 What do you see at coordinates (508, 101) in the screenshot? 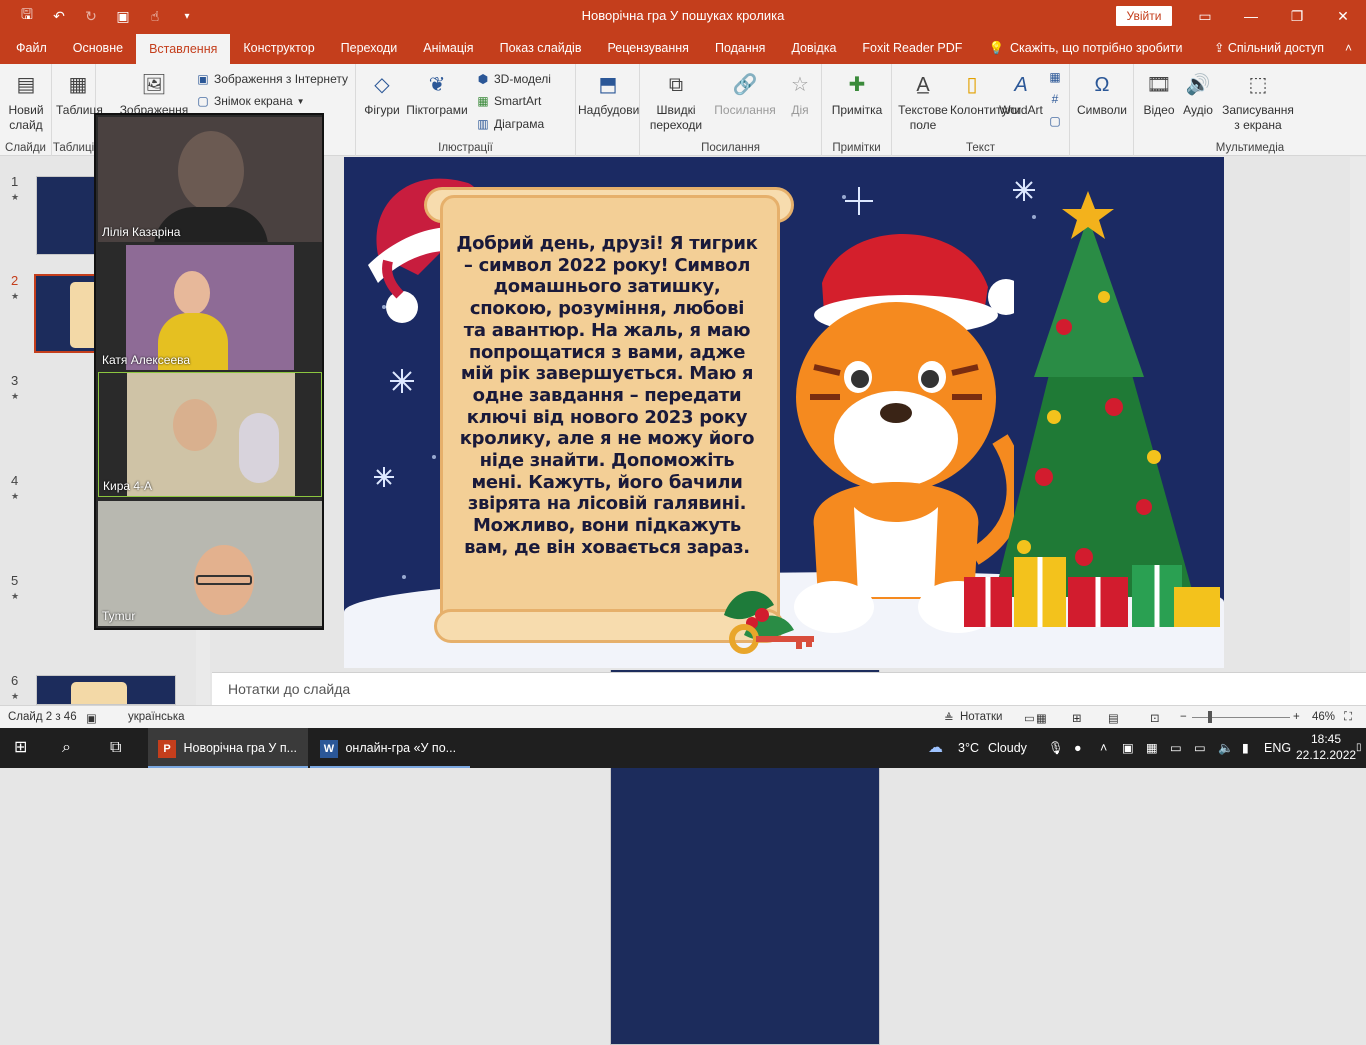
I see `smartart-button: ▦ SmartArt` at bounding box center [508, 101].